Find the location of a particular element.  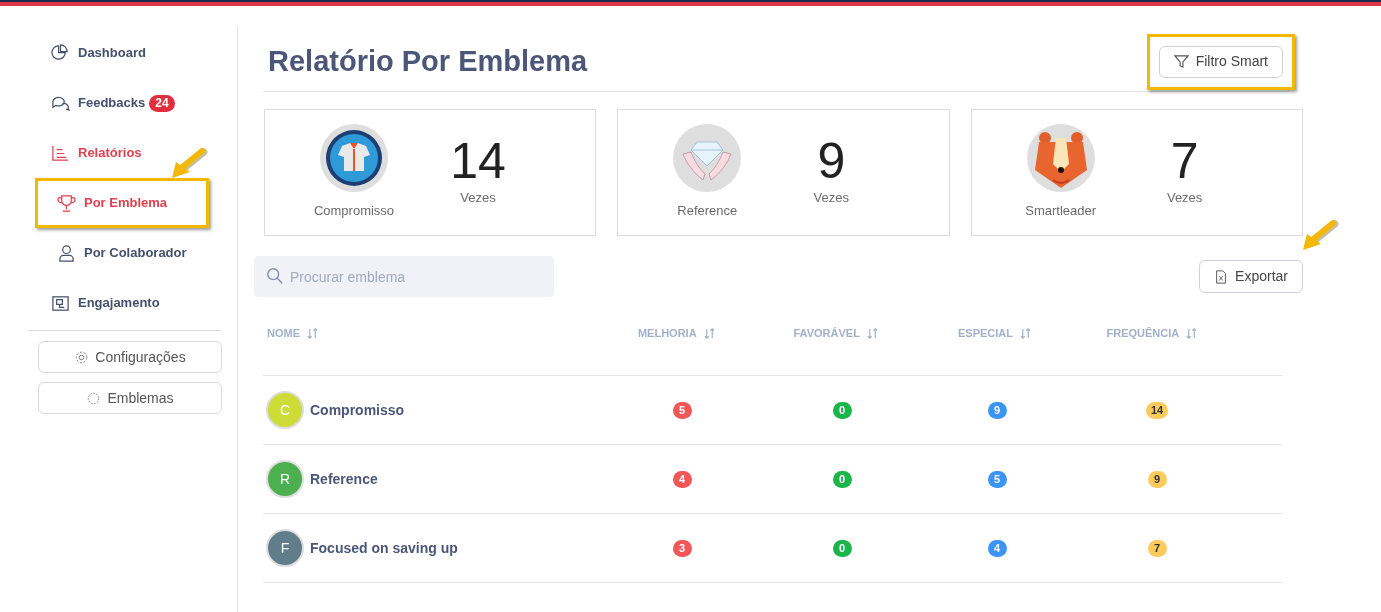

export-button: Exportar is located at coordinates (1251, 276).